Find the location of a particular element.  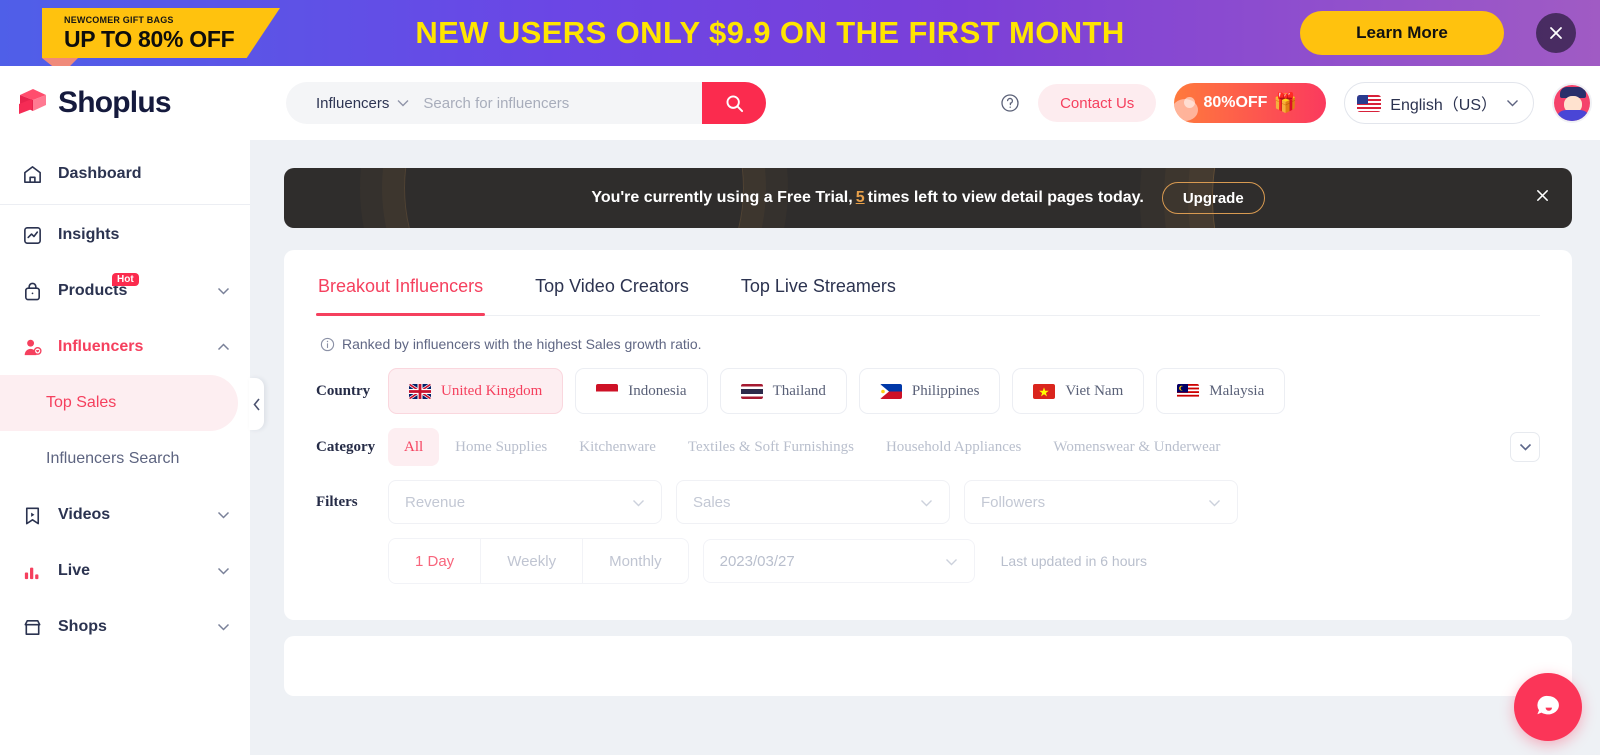

avatar is located at coordinates (1572, 103).